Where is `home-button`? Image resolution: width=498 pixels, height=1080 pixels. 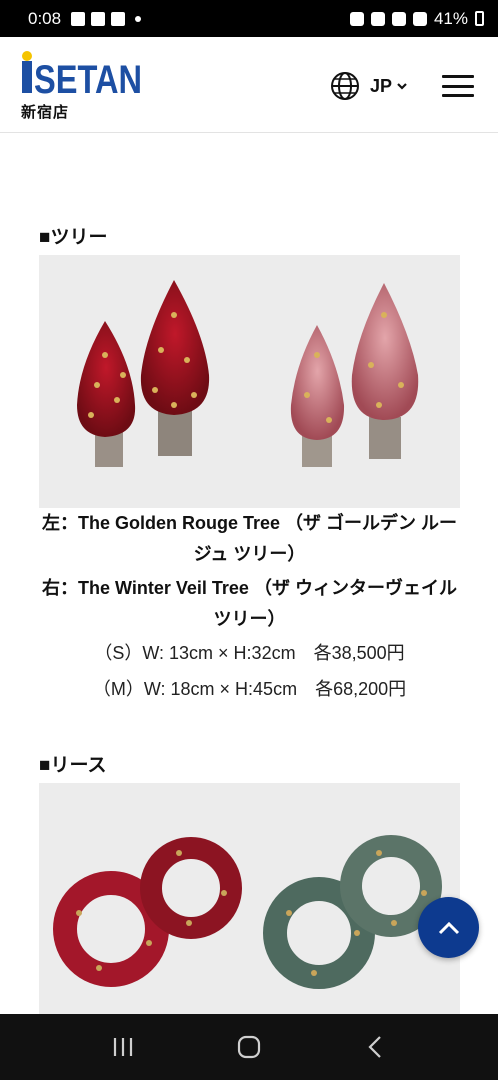
home-button is located at coordinates (249, 1047).